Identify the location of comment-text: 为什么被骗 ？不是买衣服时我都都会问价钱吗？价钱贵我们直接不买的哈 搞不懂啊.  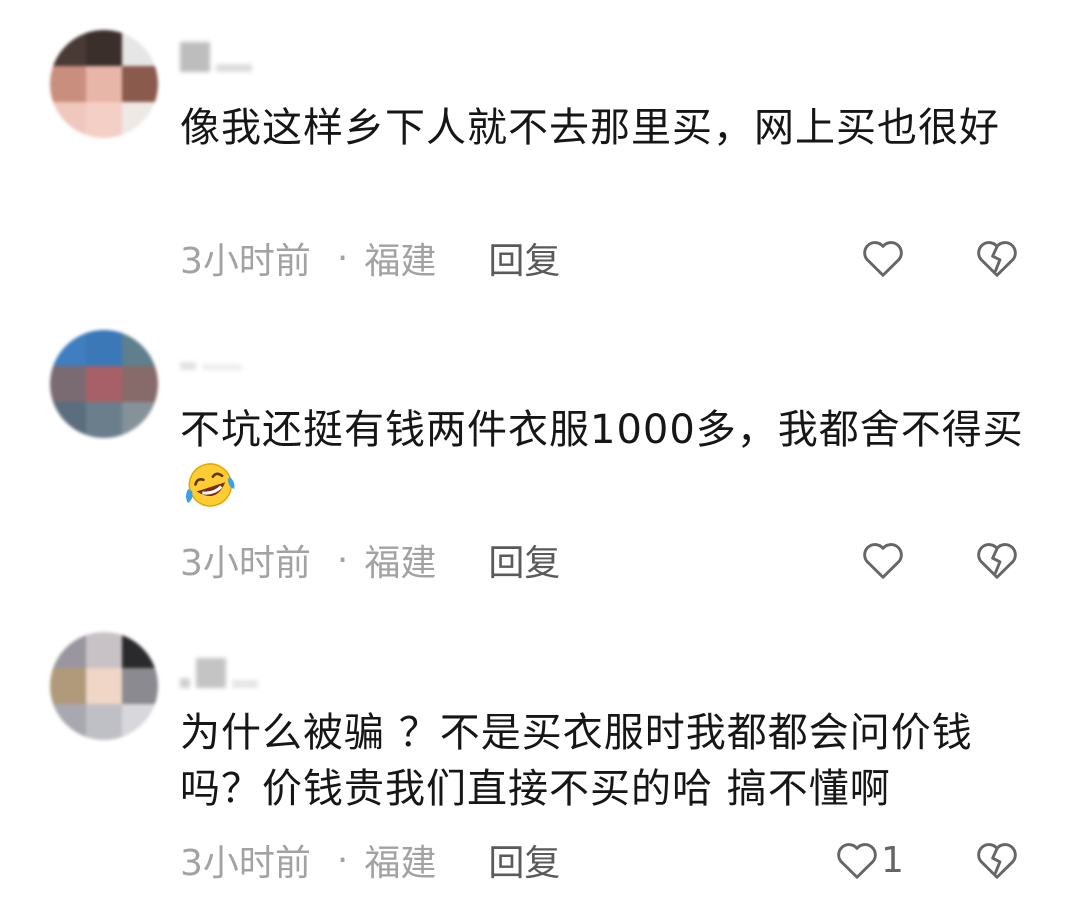
(605, 761).